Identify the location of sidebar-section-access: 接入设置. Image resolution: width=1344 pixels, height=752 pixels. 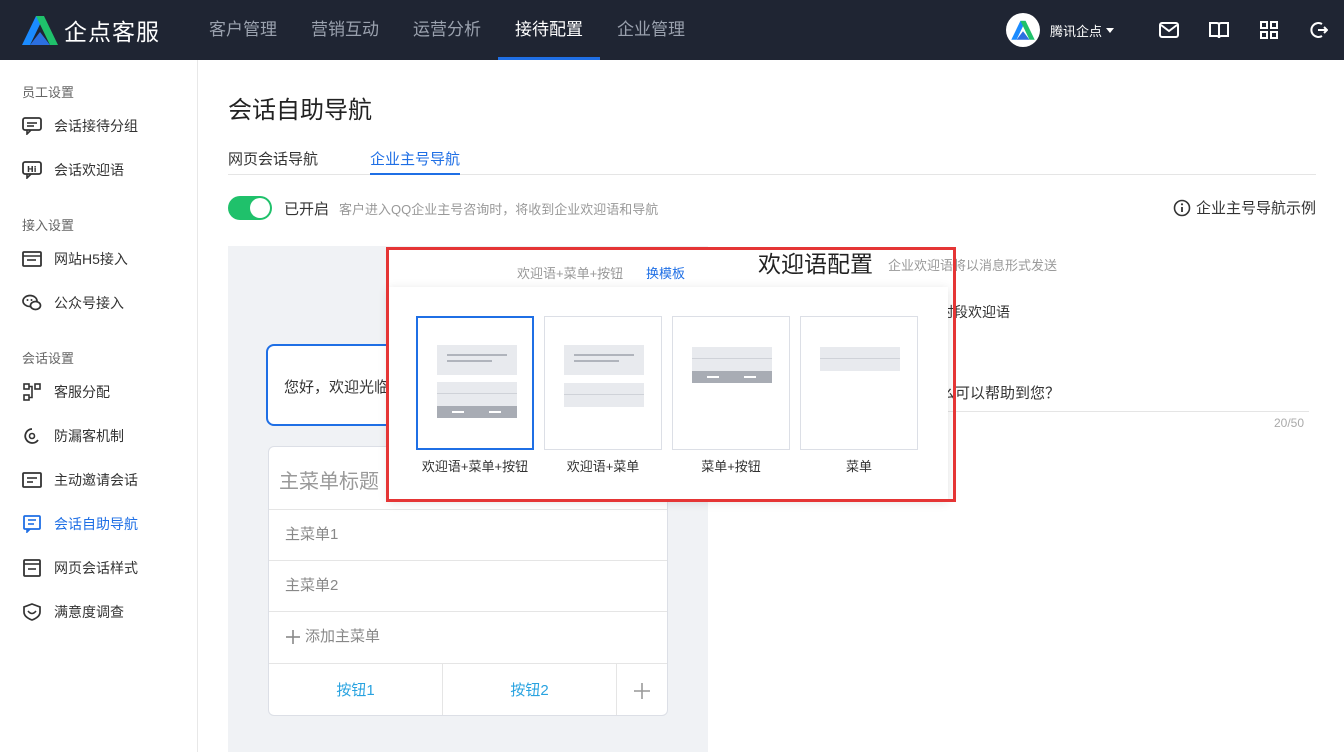
(48, 225).